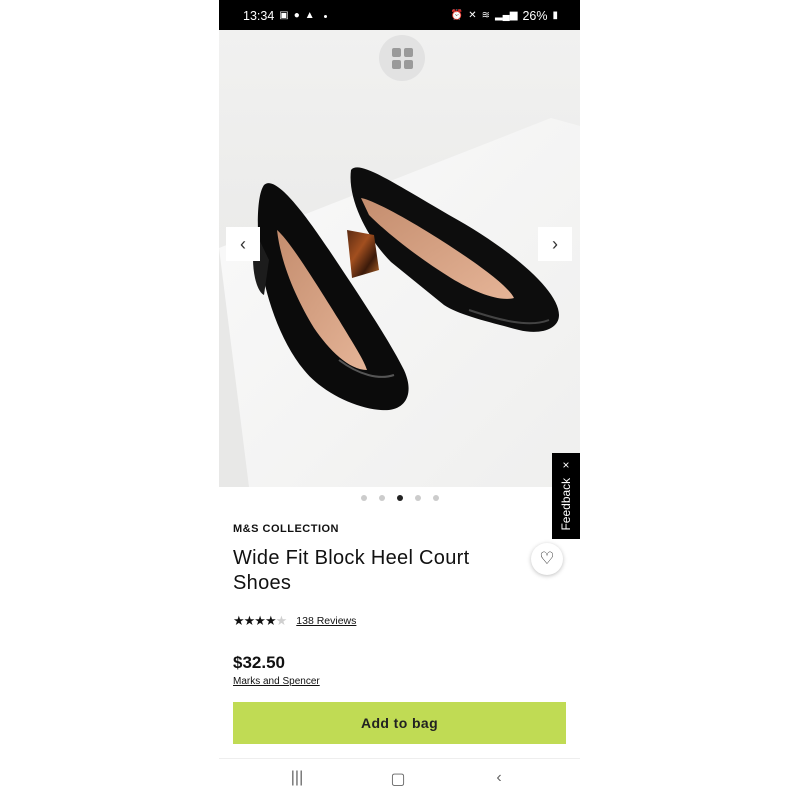 The height and width of the screenshot is (800, 800). I want to click on gallery-pagination, so click(399, 498).